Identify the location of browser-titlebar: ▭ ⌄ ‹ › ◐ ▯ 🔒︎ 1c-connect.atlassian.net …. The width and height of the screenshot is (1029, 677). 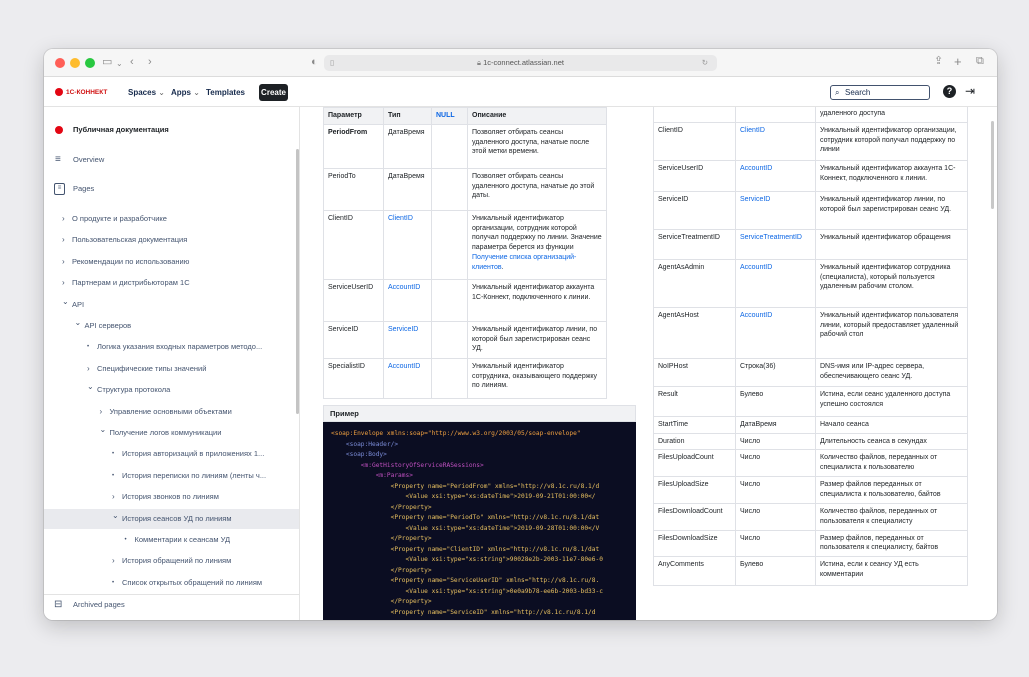
(520, 63).